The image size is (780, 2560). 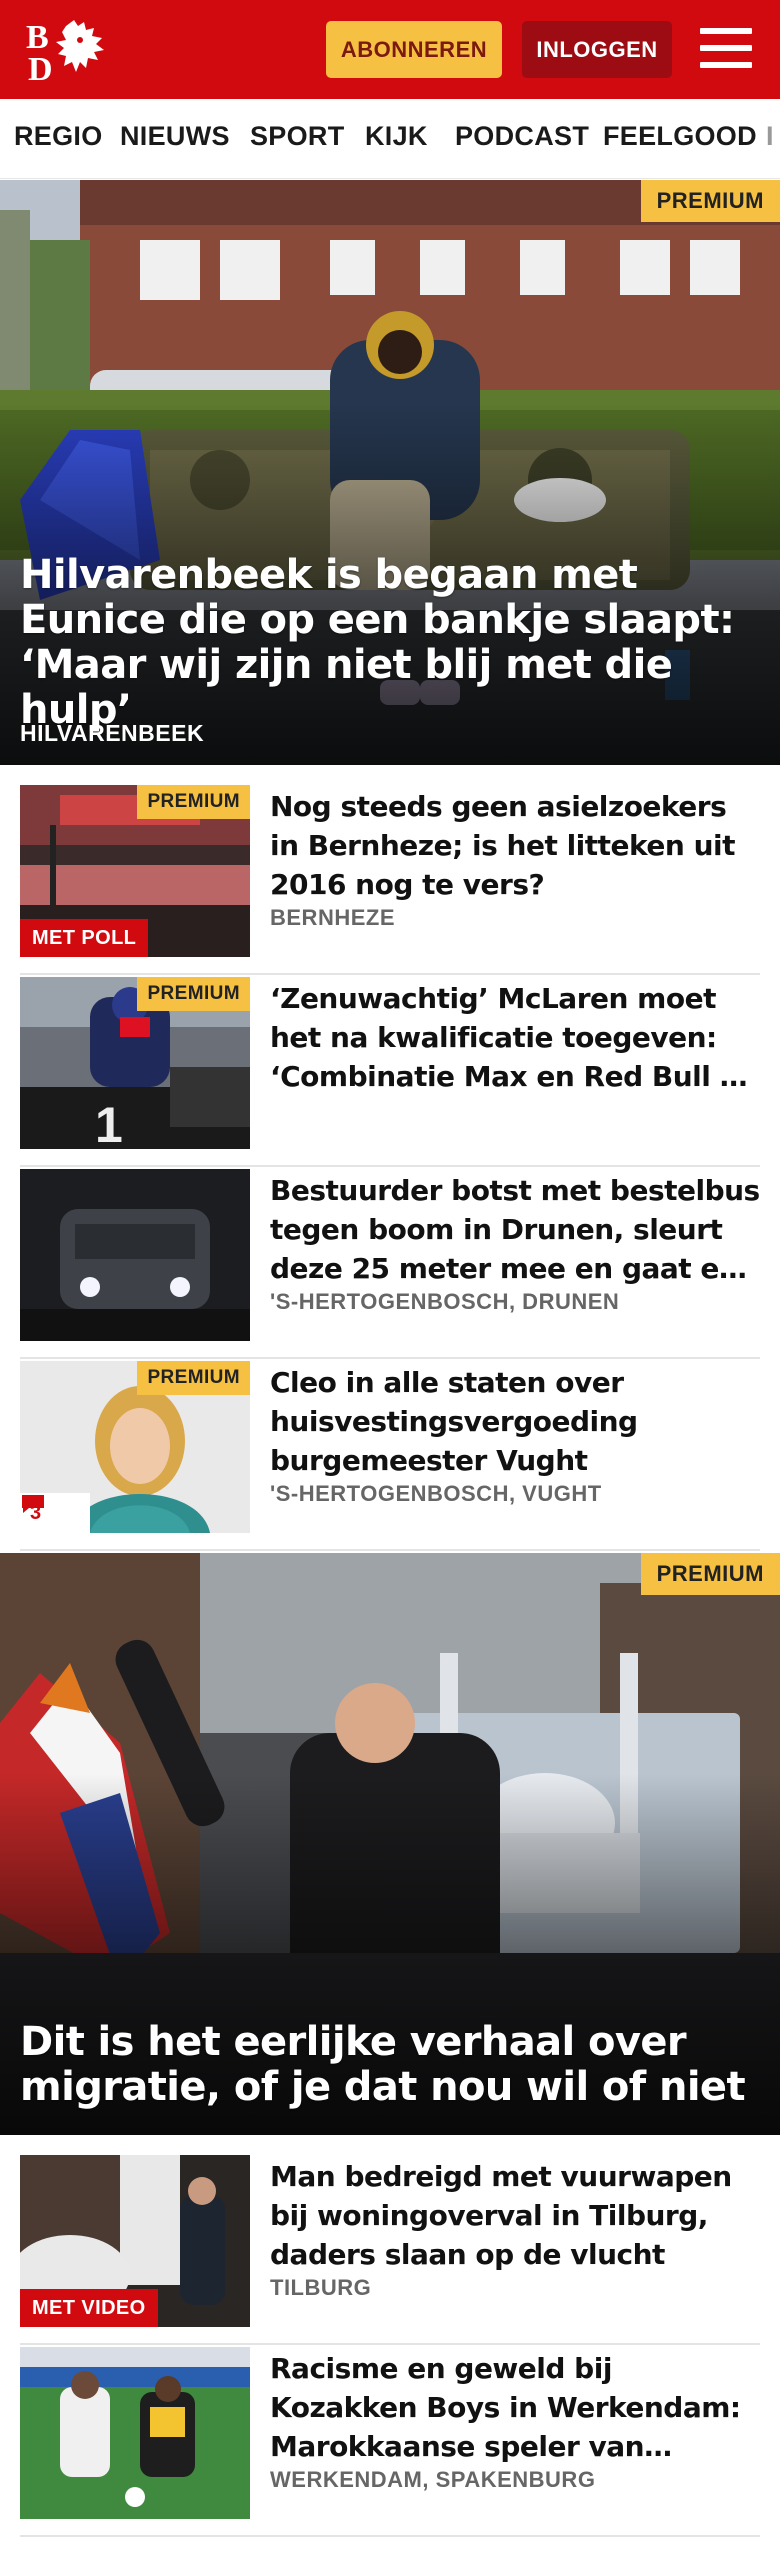 I want to click on nav-item-kijk: KIJK, so click(x=396, y=136).